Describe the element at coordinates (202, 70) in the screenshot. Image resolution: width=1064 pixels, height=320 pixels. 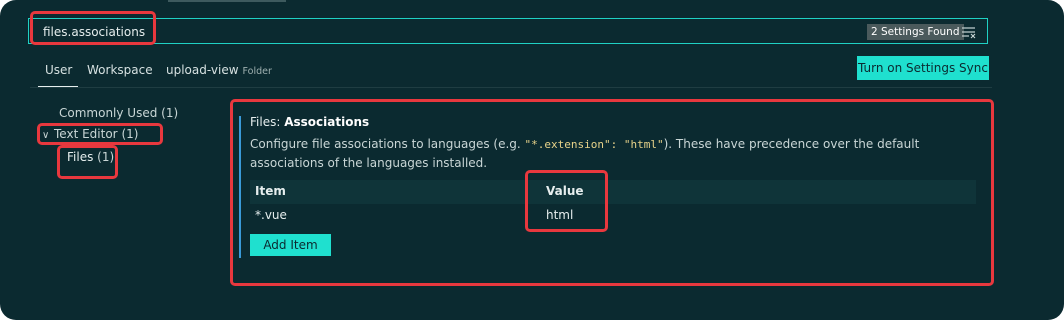
I see `tab-folder-label: upload-view` at that location.